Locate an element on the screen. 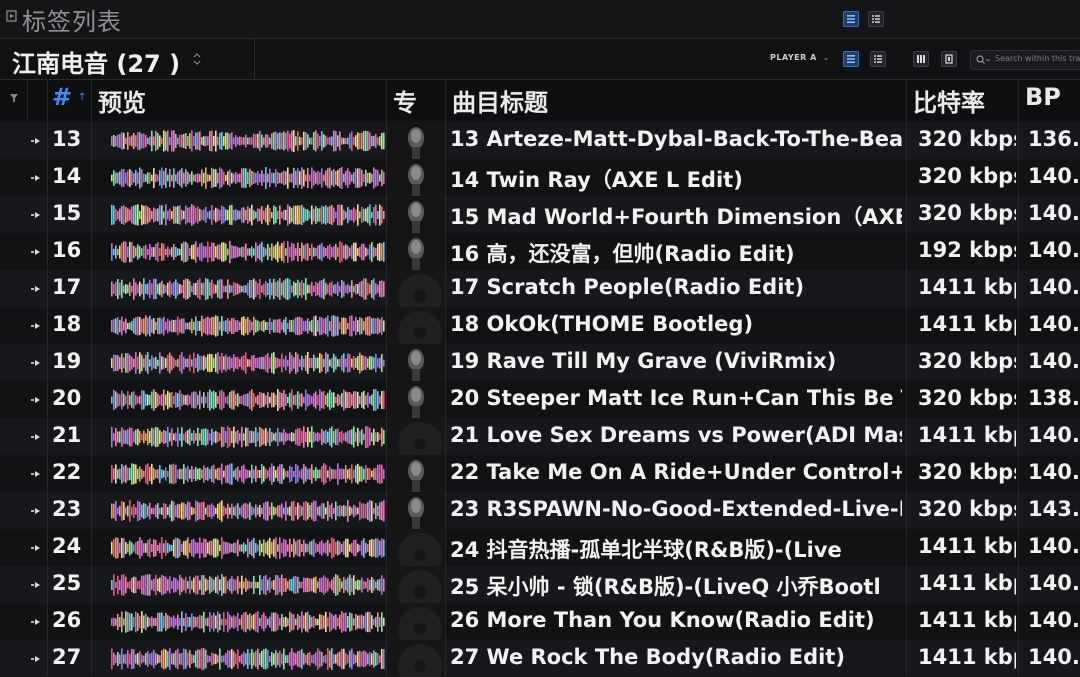  track-bpm: 136.0 is located at coordinates (1054, 139).